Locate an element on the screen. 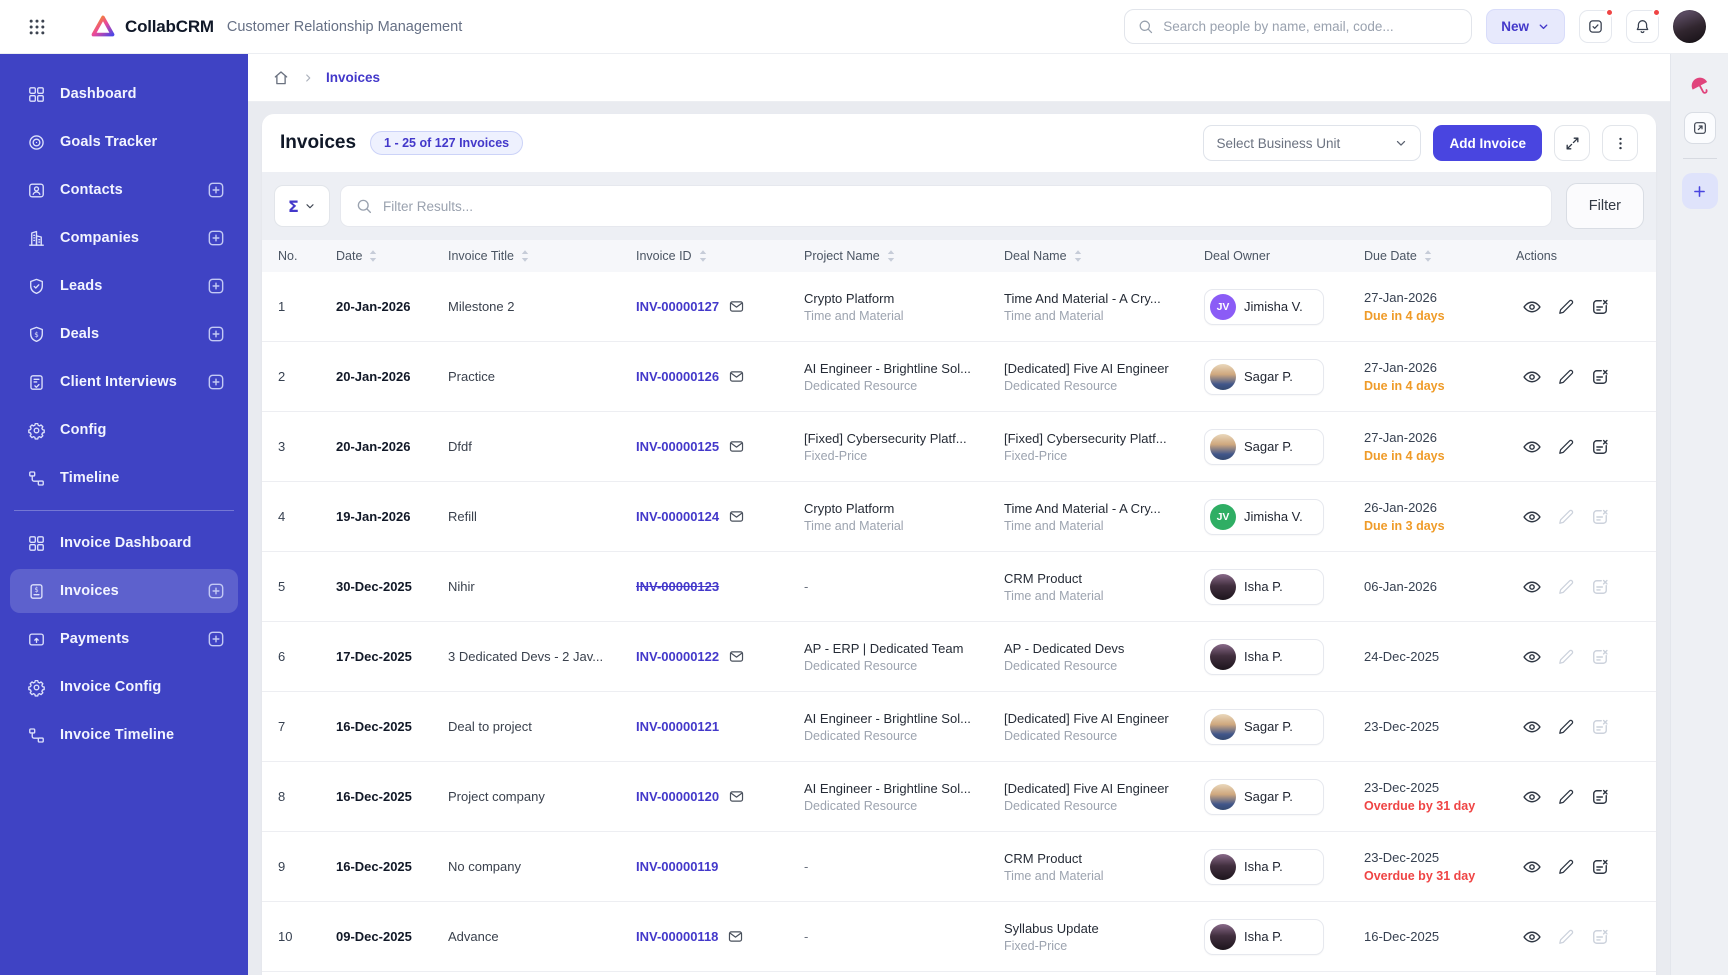 The height and width of the screenshot is (975, 1728). column-header-invoice-id: Invoice ID is located at coordinates (720, 256).